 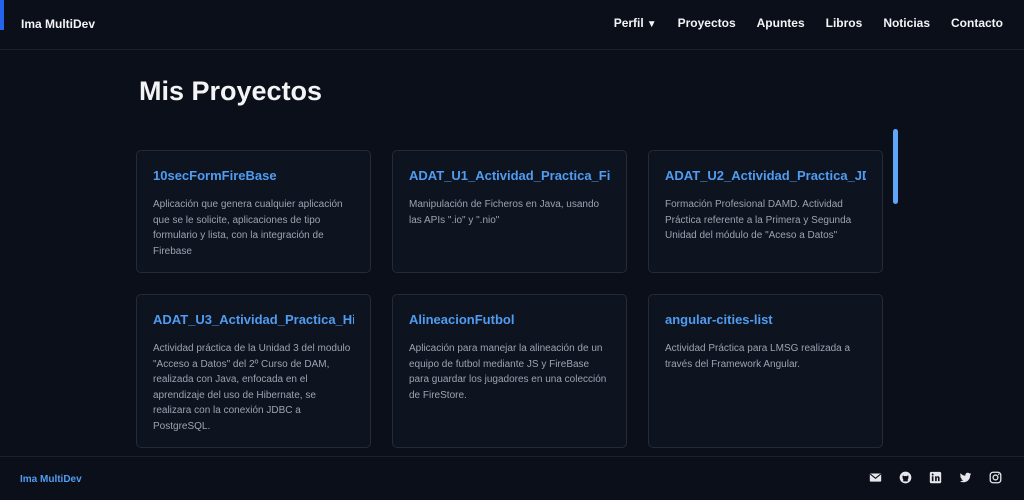 I want to click on nav-proyectos: Proyectos, so click(x=707, y=23).